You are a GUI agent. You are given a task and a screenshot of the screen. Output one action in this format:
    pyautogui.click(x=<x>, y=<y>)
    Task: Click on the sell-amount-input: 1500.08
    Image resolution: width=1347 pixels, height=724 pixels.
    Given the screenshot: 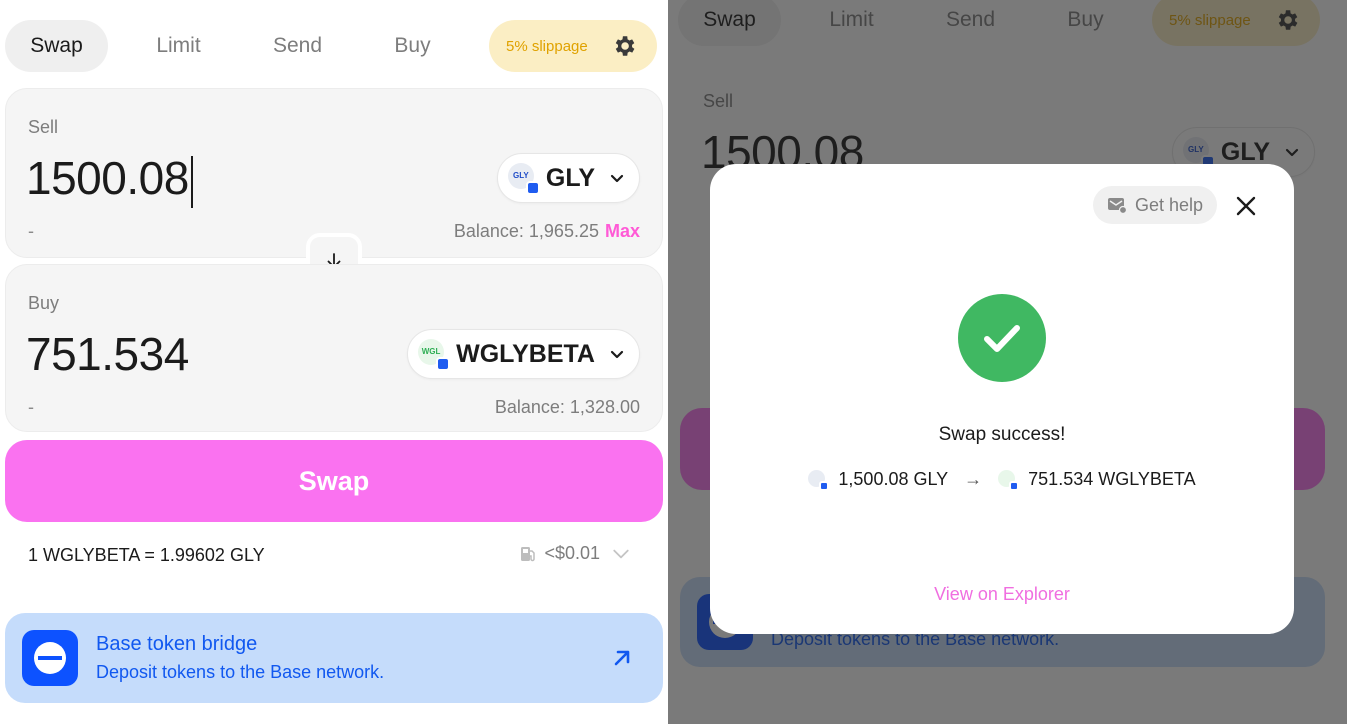 What is the action you would take?
    pyautogui.click(x=109, y=179)
    